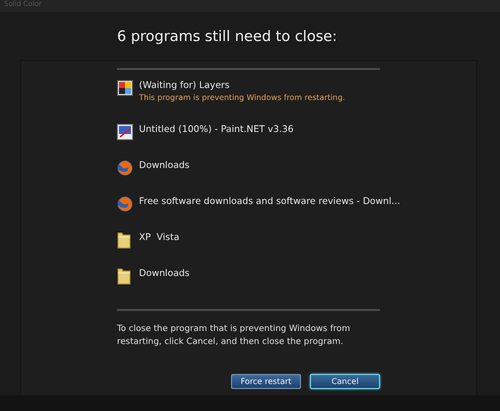  Describe the element at coordinates (159, 237) in the screenshot. I see `program-name: XP Vista` at that location.